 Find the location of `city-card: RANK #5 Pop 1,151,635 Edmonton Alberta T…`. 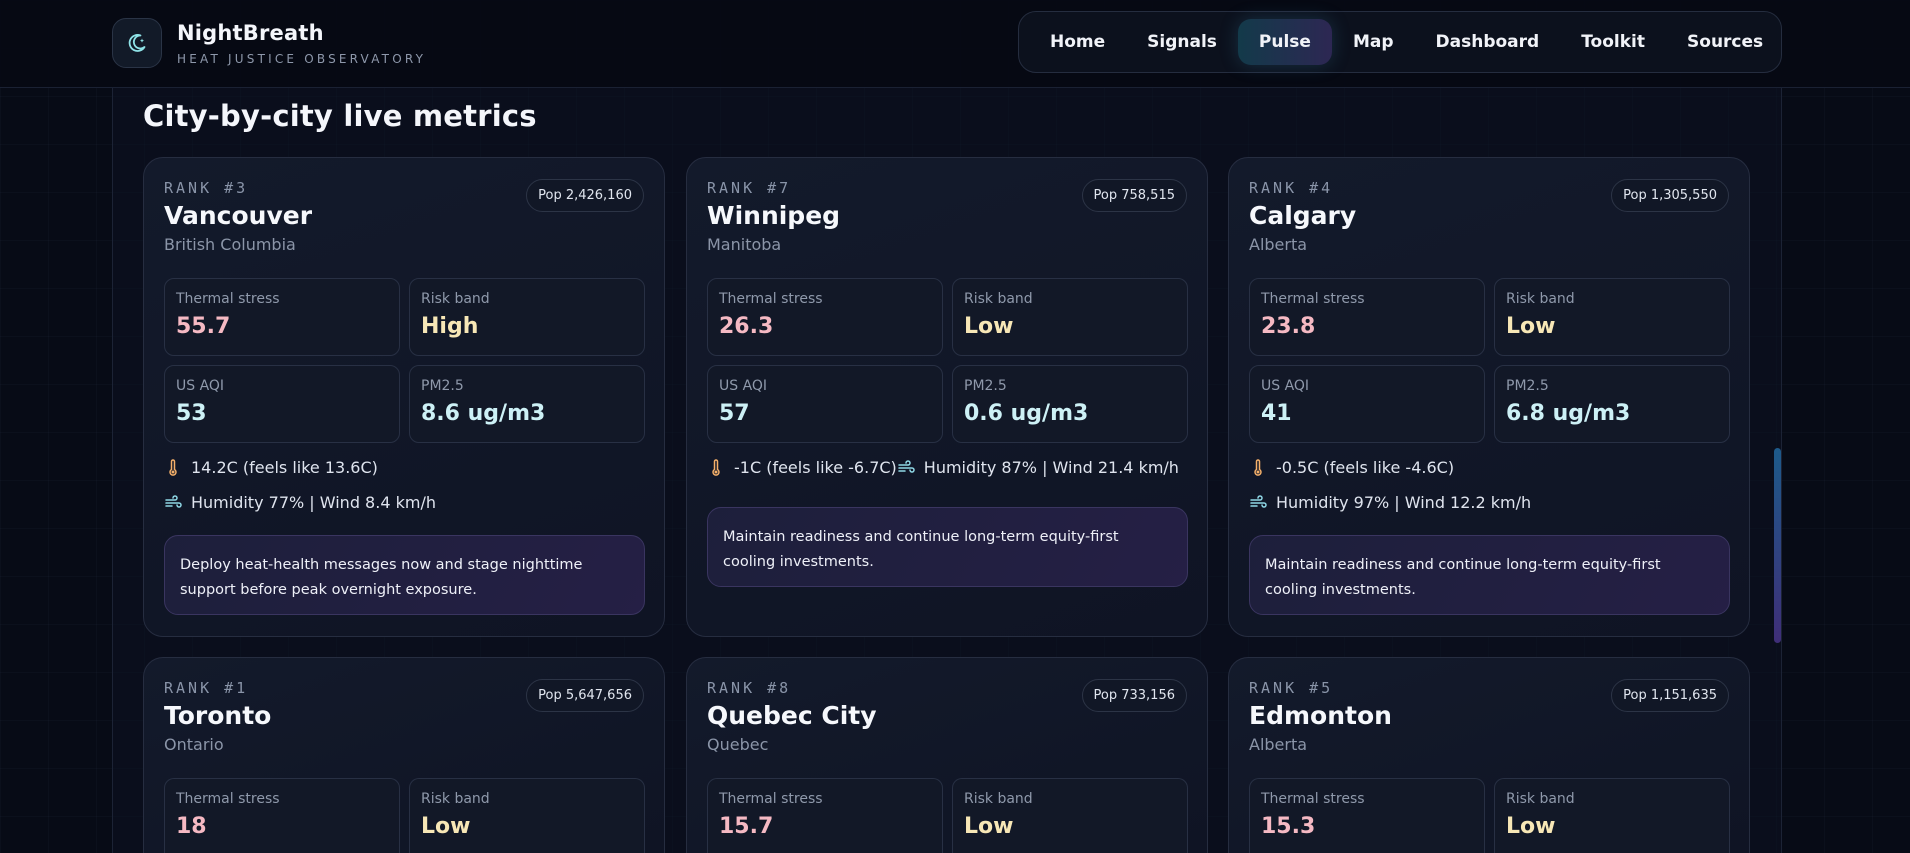

city-card: RANK #5 Pop 1,151,635 Edmonton Alberta T… is located at coordinates (1489, 755).